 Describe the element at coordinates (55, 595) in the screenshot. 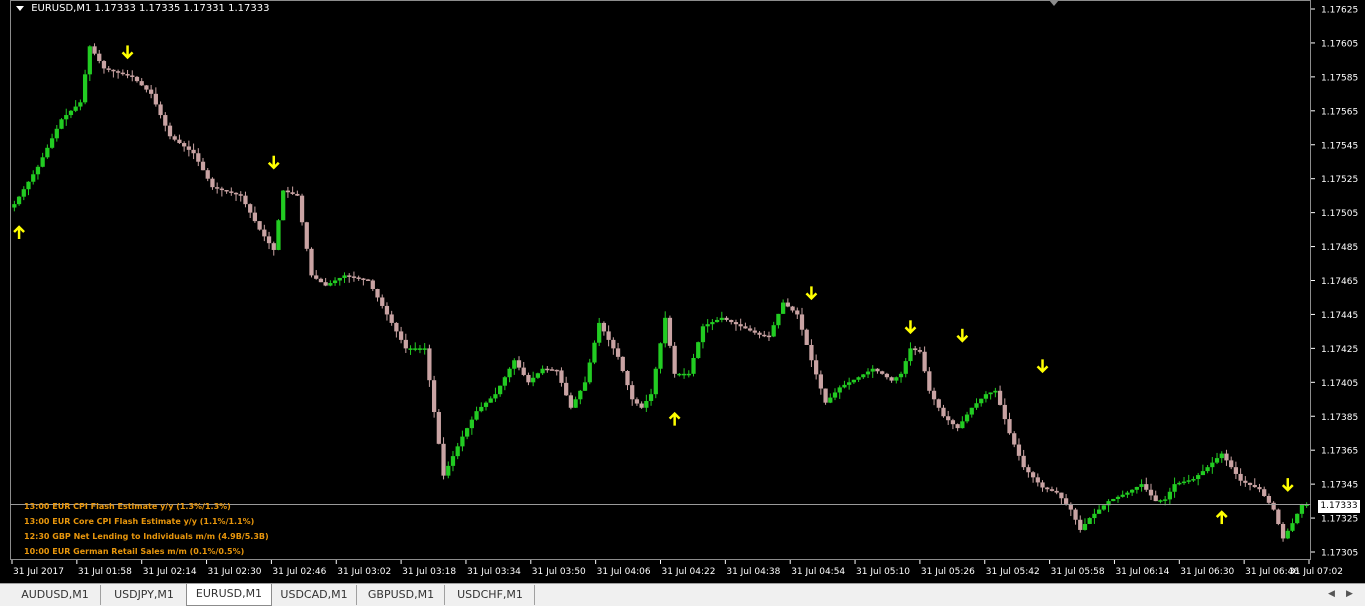

I see `tab-audusd: AUDUSD,M1` at that location.